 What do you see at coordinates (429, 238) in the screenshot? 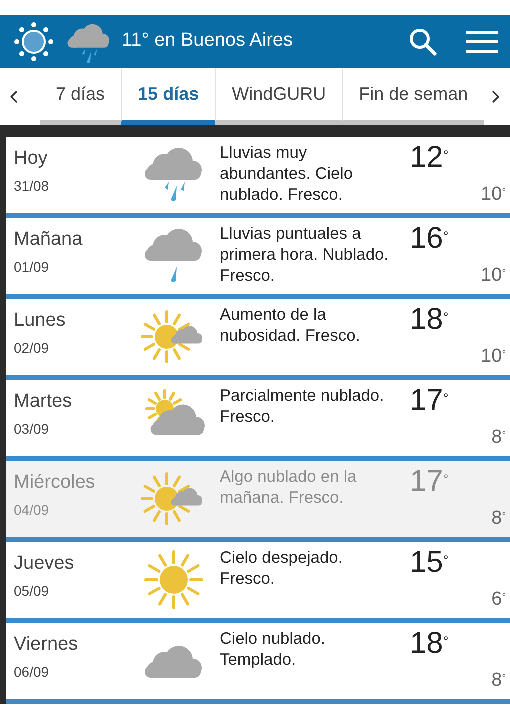
I see `high-temperature: 16$^{°}$` at bounding box center [429, 238].